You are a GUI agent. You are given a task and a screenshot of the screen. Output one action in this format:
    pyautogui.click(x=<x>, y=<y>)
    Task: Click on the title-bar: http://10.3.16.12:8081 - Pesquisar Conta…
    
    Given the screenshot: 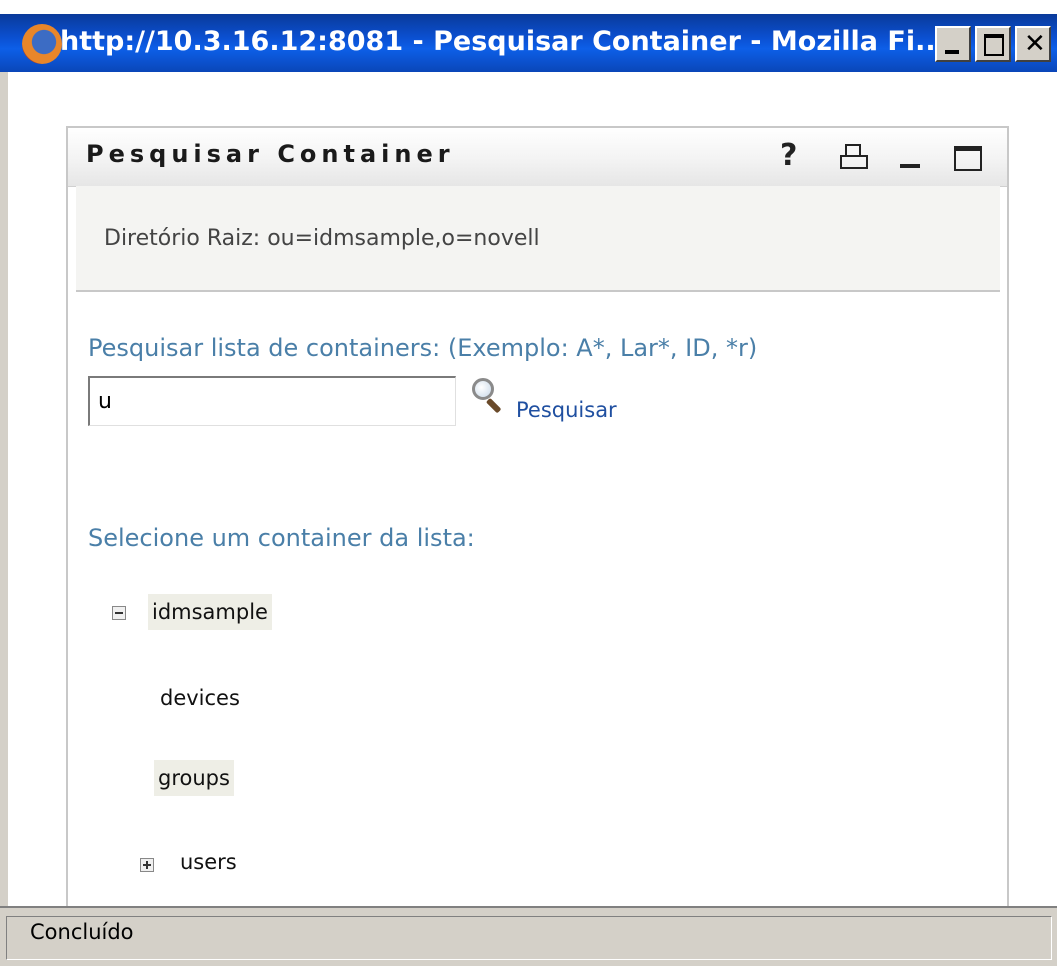 What is the action you would take?
    pyautogui.click(x=528, y=43)
    